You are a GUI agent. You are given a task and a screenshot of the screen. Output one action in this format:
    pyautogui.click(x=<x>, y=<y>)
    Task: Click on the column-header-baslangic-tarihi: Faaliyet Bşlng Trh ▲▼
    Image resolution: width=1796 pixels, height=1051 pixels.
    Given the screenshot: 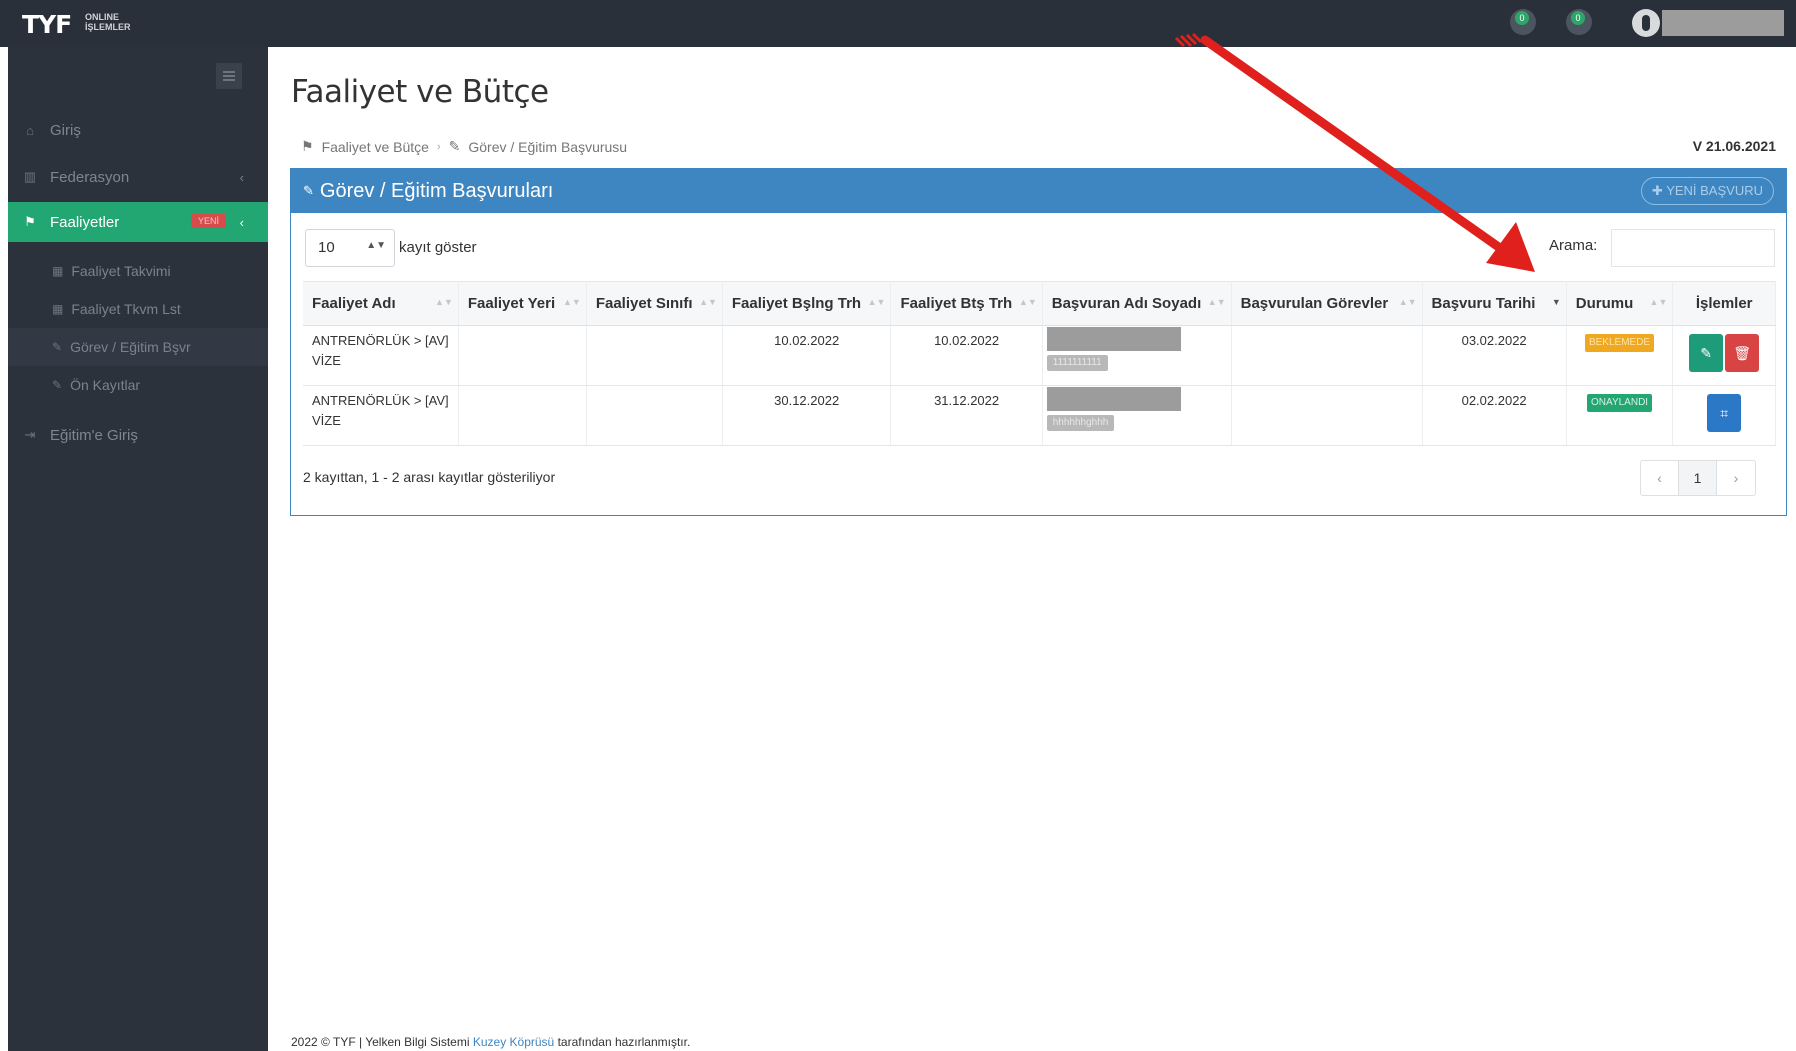 What is the action you would take?
    pyautogui.click(x=807, y=303)
    